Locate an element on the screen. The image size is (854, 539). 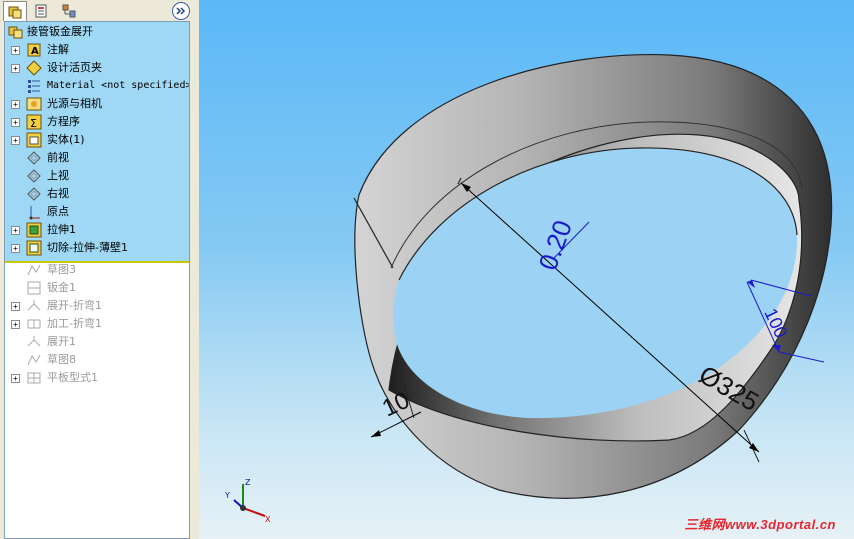
tree-item: Material <not specified> is located at coordinates (97, 86).